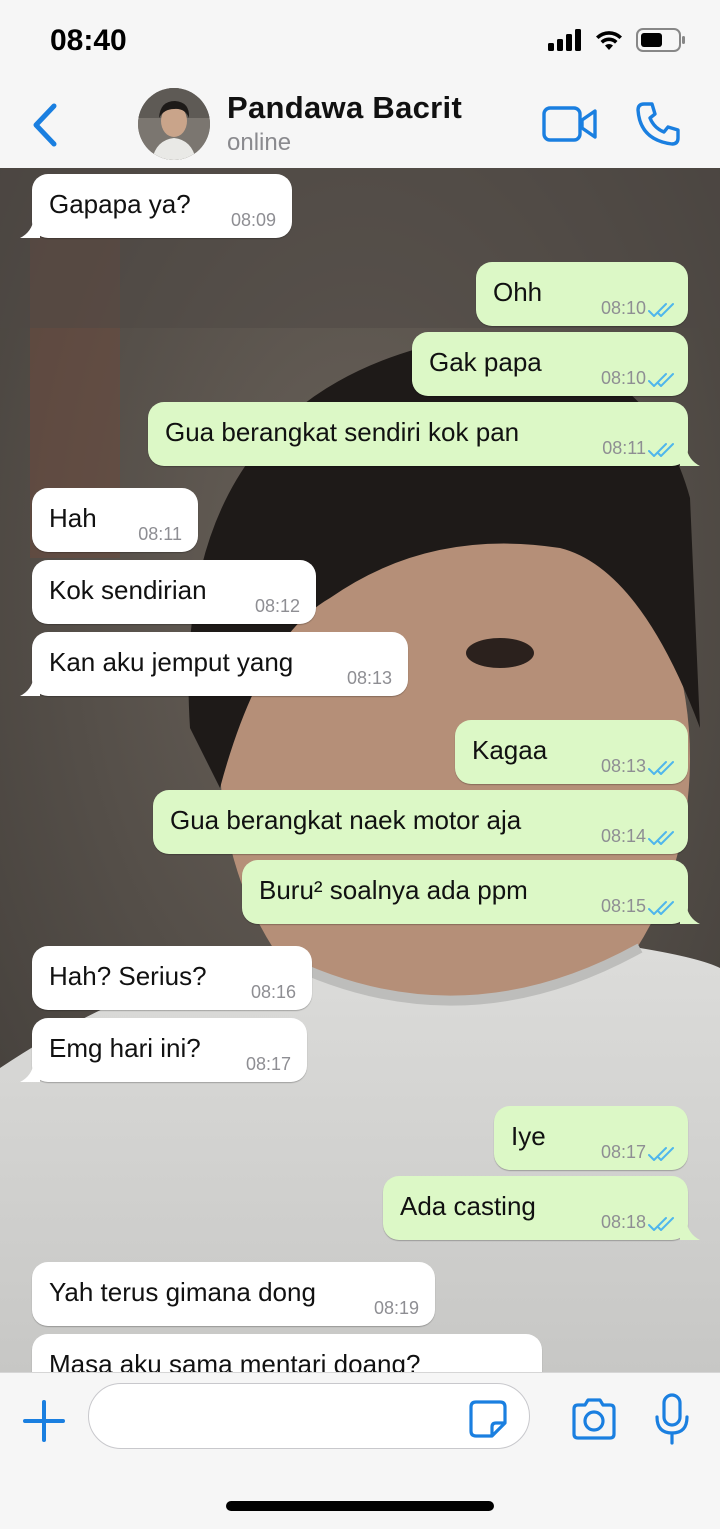 The image size is (720, 1529). Describe the element at coordinates (660, 40) in the screenshot. I see `battery-icon` at that location.